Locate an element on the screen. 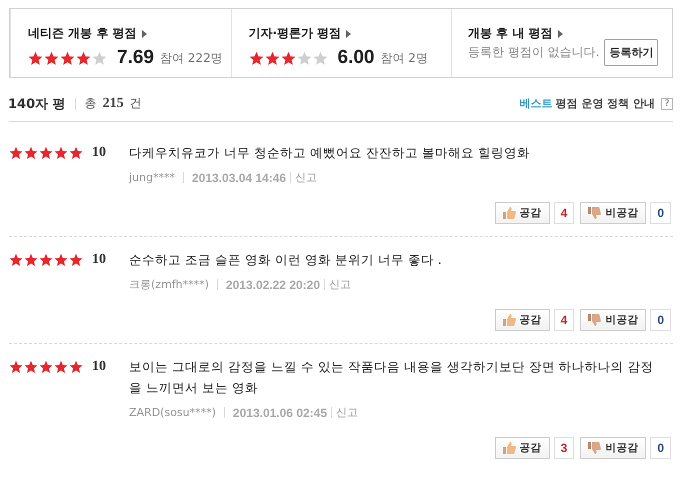  best-label: 베스트 is located at coordinates (536, 103).